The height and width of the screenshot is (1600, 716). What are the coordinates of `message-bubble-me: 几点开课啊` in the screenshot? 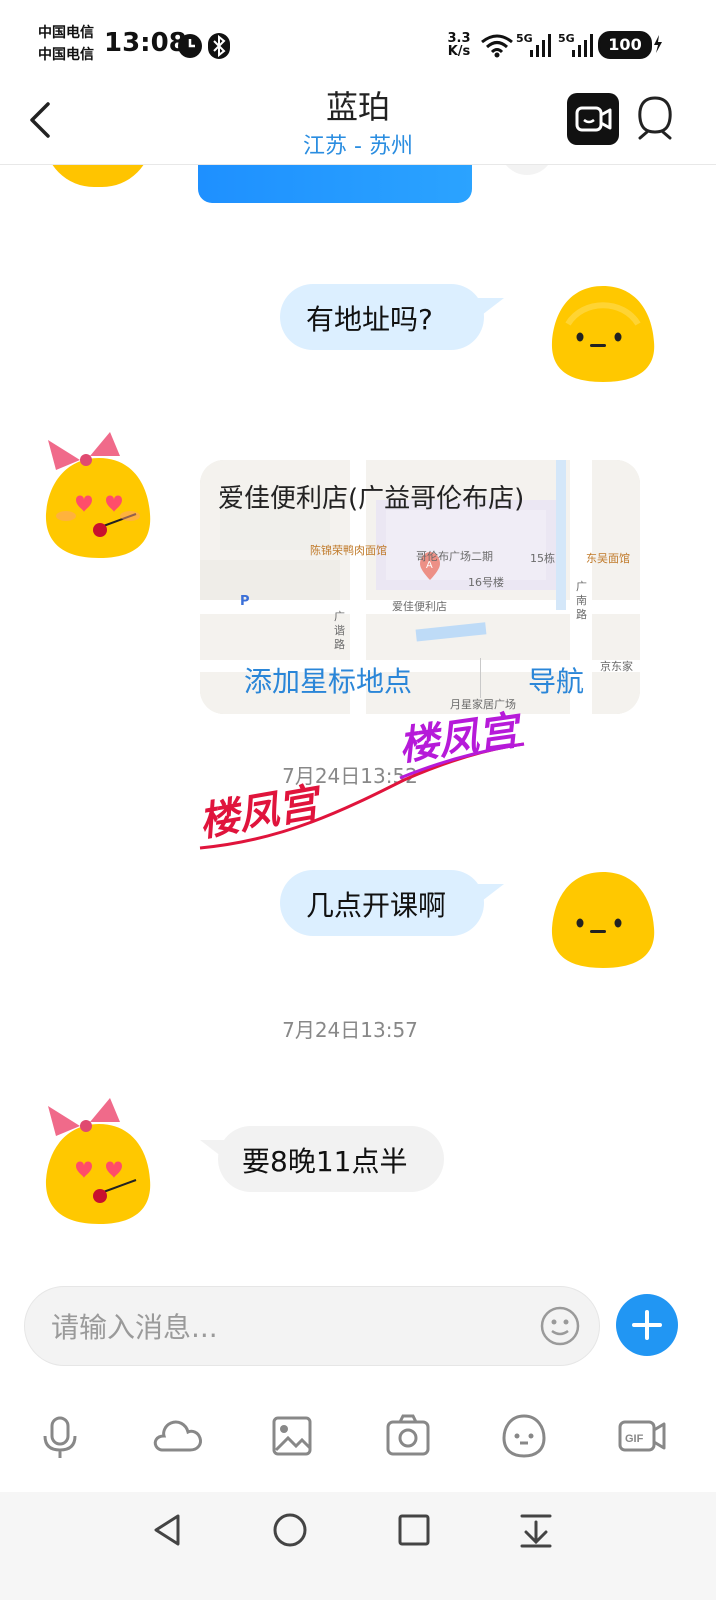 It's located at (382, 903).